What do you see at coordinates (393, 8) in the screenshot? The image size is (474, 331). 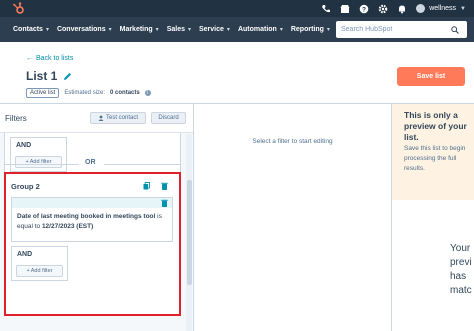 I see `top-icon-bar: ? wellness ▼` at bounding box center [393, 8].